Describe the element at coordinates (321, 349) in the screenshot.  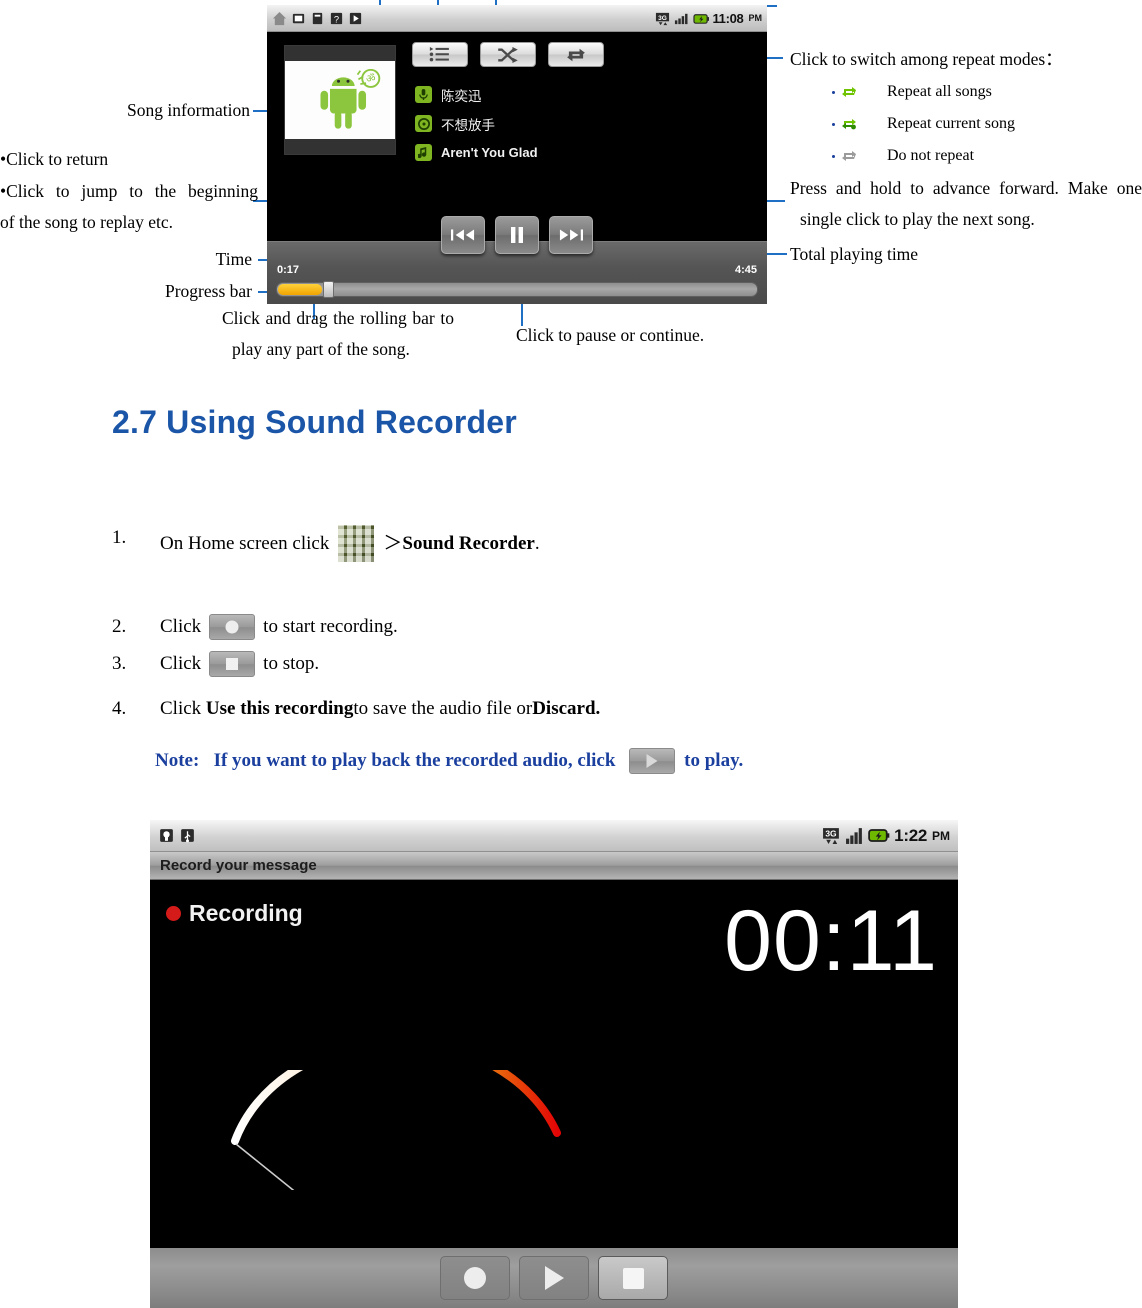
I see `annotation-drag-line2: play any part of the song.` at that location.